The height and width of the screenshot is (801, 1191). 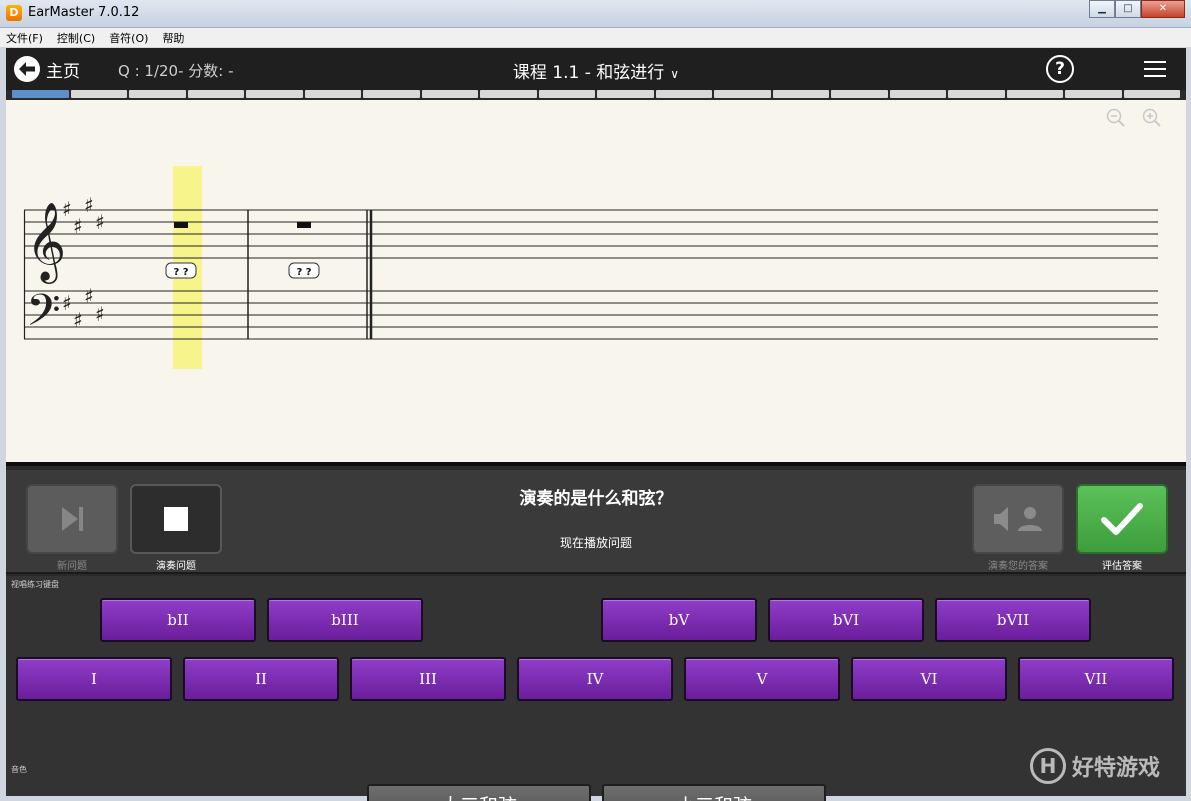 What do you see at coordinates (1122, 566) in the screenshot?
I see `evaluate-answer-label: 评估答案` at bounding box center [1122, 566].